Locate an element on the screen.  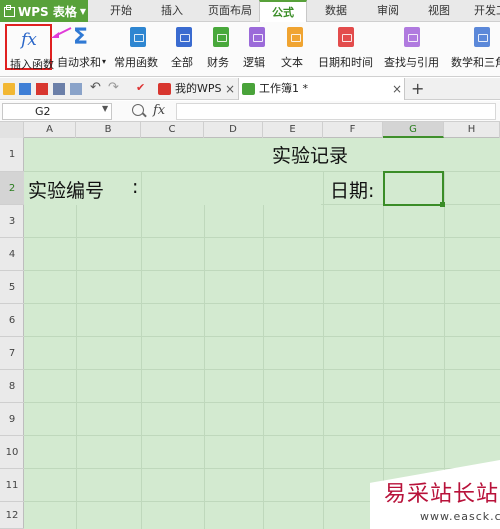
column-header-b: B is located at coordinates (108, 130).